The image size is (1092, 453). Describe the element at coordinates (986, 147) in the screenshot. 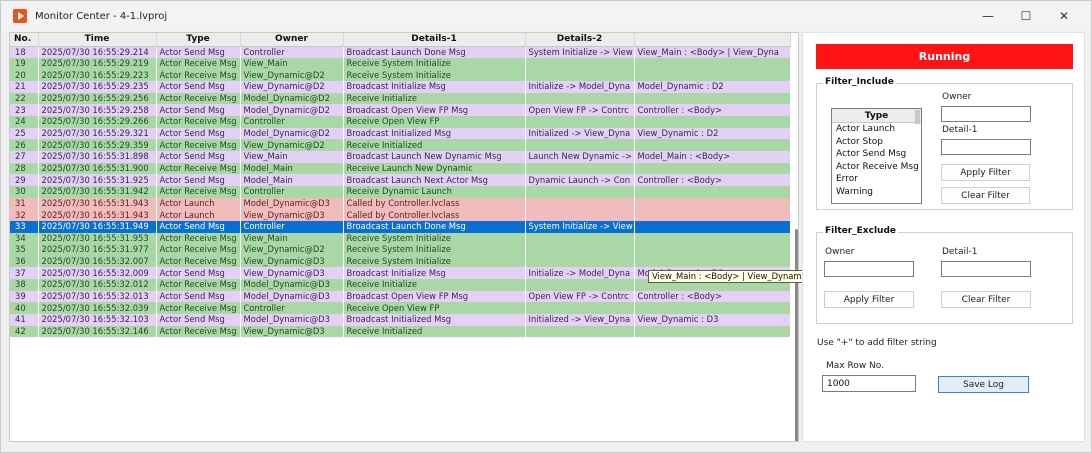

I see `include-detail-input` at that location.